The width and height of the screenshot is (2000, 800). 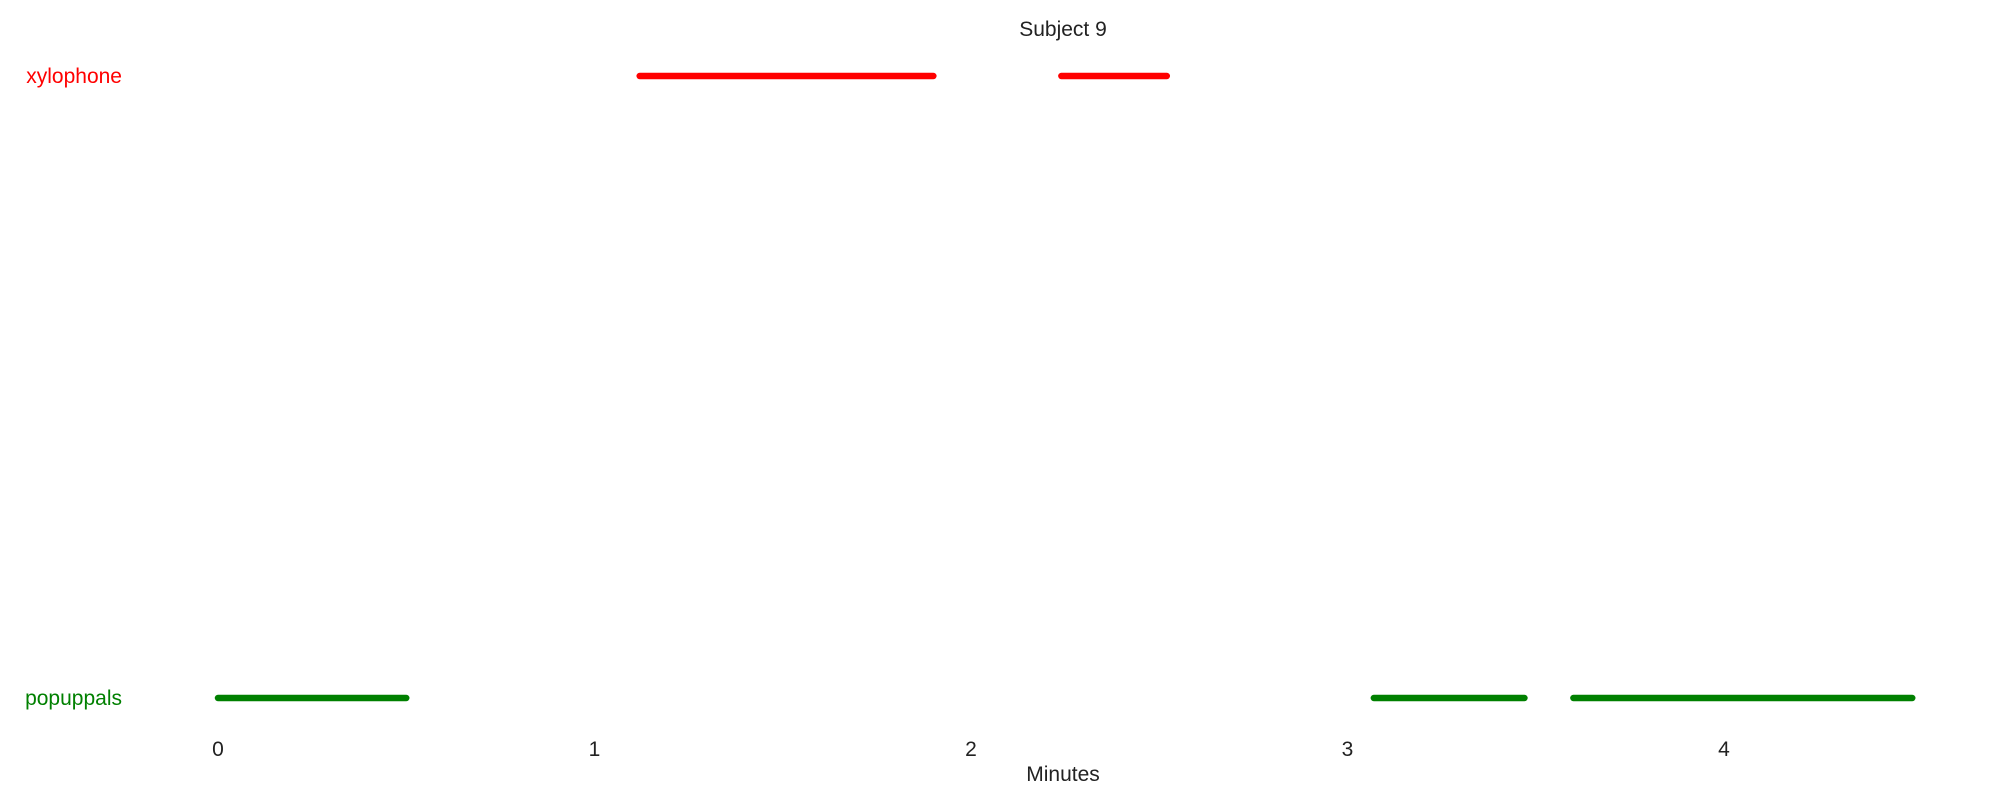 I want to click on x-tick-label-1: 1, so click(x=595, y=749).